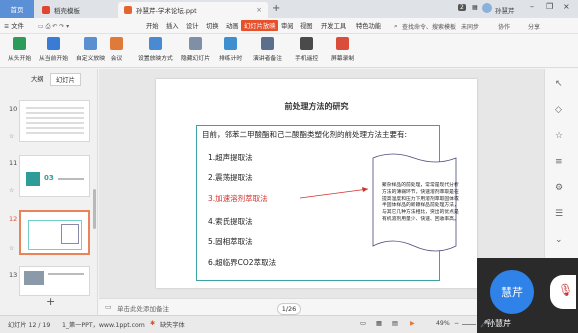 The width and height of the screenshot is (578, 333). What do you see at coordinates (307, 43) in the screenshot?
I see `phone-icon` at bounding box center [307, 43].